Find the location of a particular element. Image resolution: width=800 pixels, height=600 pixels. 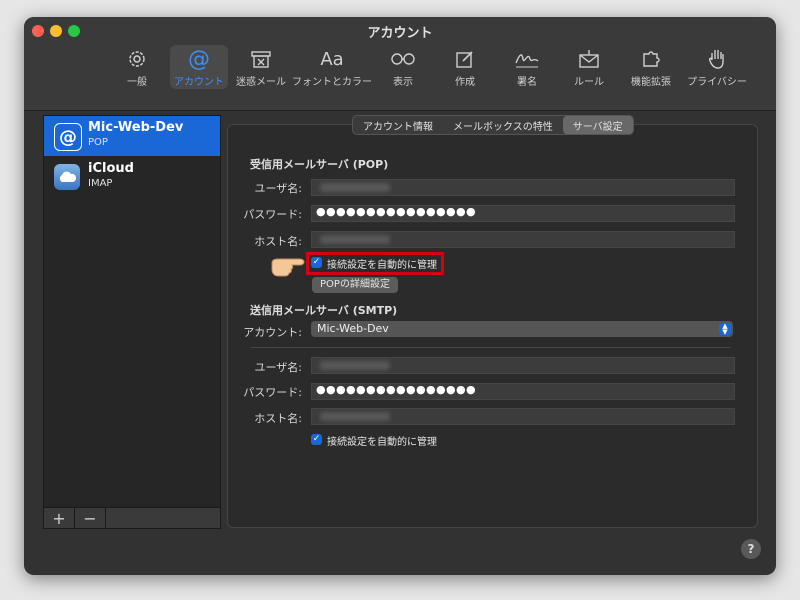

toolbar-label: 表示 is located at coordinates (403, 82).